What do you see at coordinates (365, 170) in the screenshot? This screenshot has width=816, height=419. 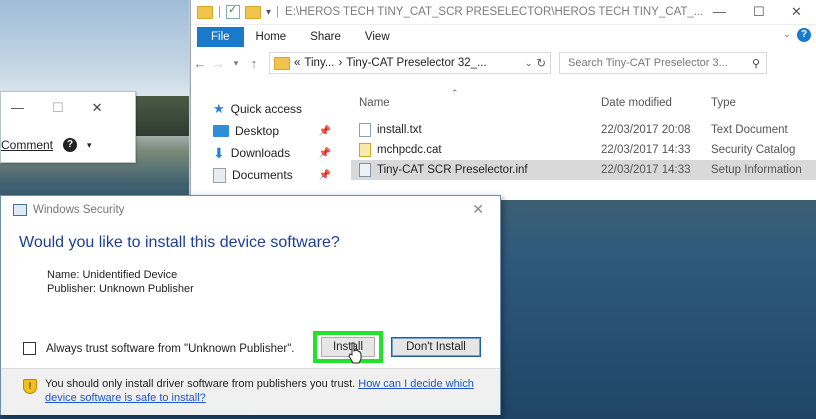 I see `setup-information-icon` at bounding box center [365, 170].